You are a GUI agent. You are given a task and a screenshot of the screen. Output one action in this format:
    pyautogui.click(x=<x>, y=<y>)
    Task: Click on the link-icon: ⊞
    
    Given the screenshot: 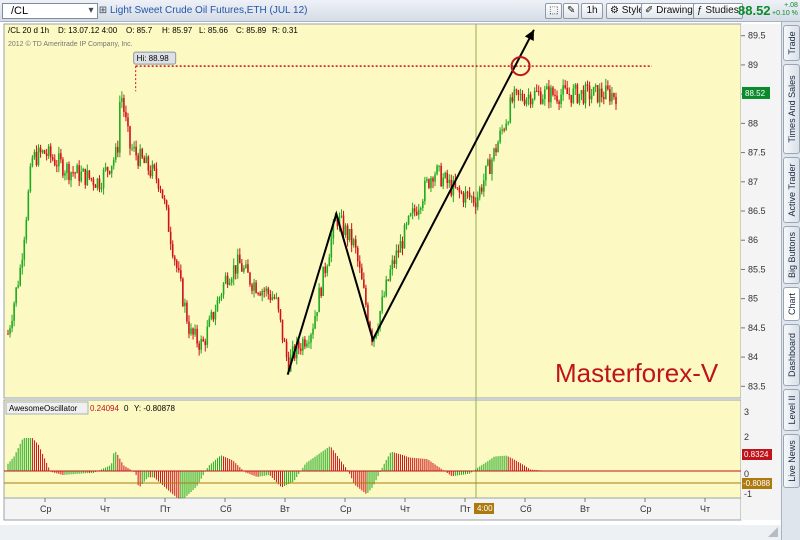 What is the action you would take?
    pyautogui.click(x=103, y=11)
    